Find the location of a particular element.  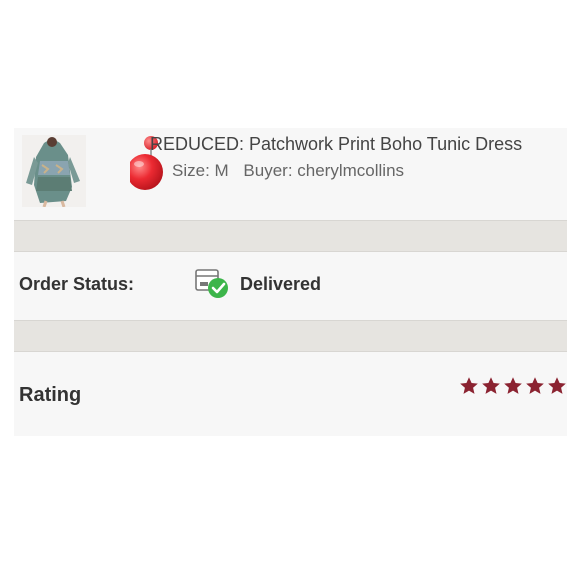

item-buyer: Buyer: cherylmcollins is located at coordinates (323, 170).